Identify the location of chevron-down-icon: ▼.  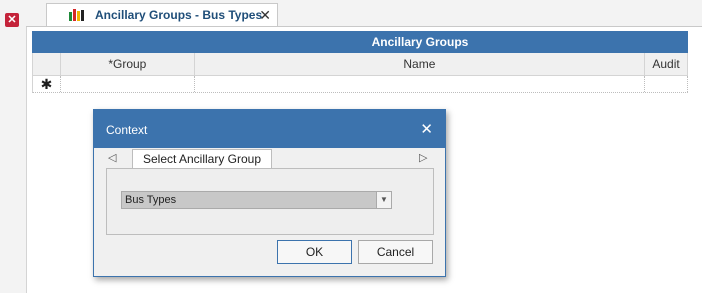
(383, 200).